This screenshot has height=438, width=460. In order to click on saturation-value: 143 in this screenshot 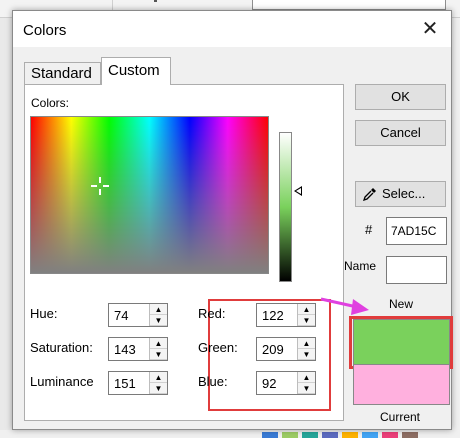, I will do `click(125, 349)`.